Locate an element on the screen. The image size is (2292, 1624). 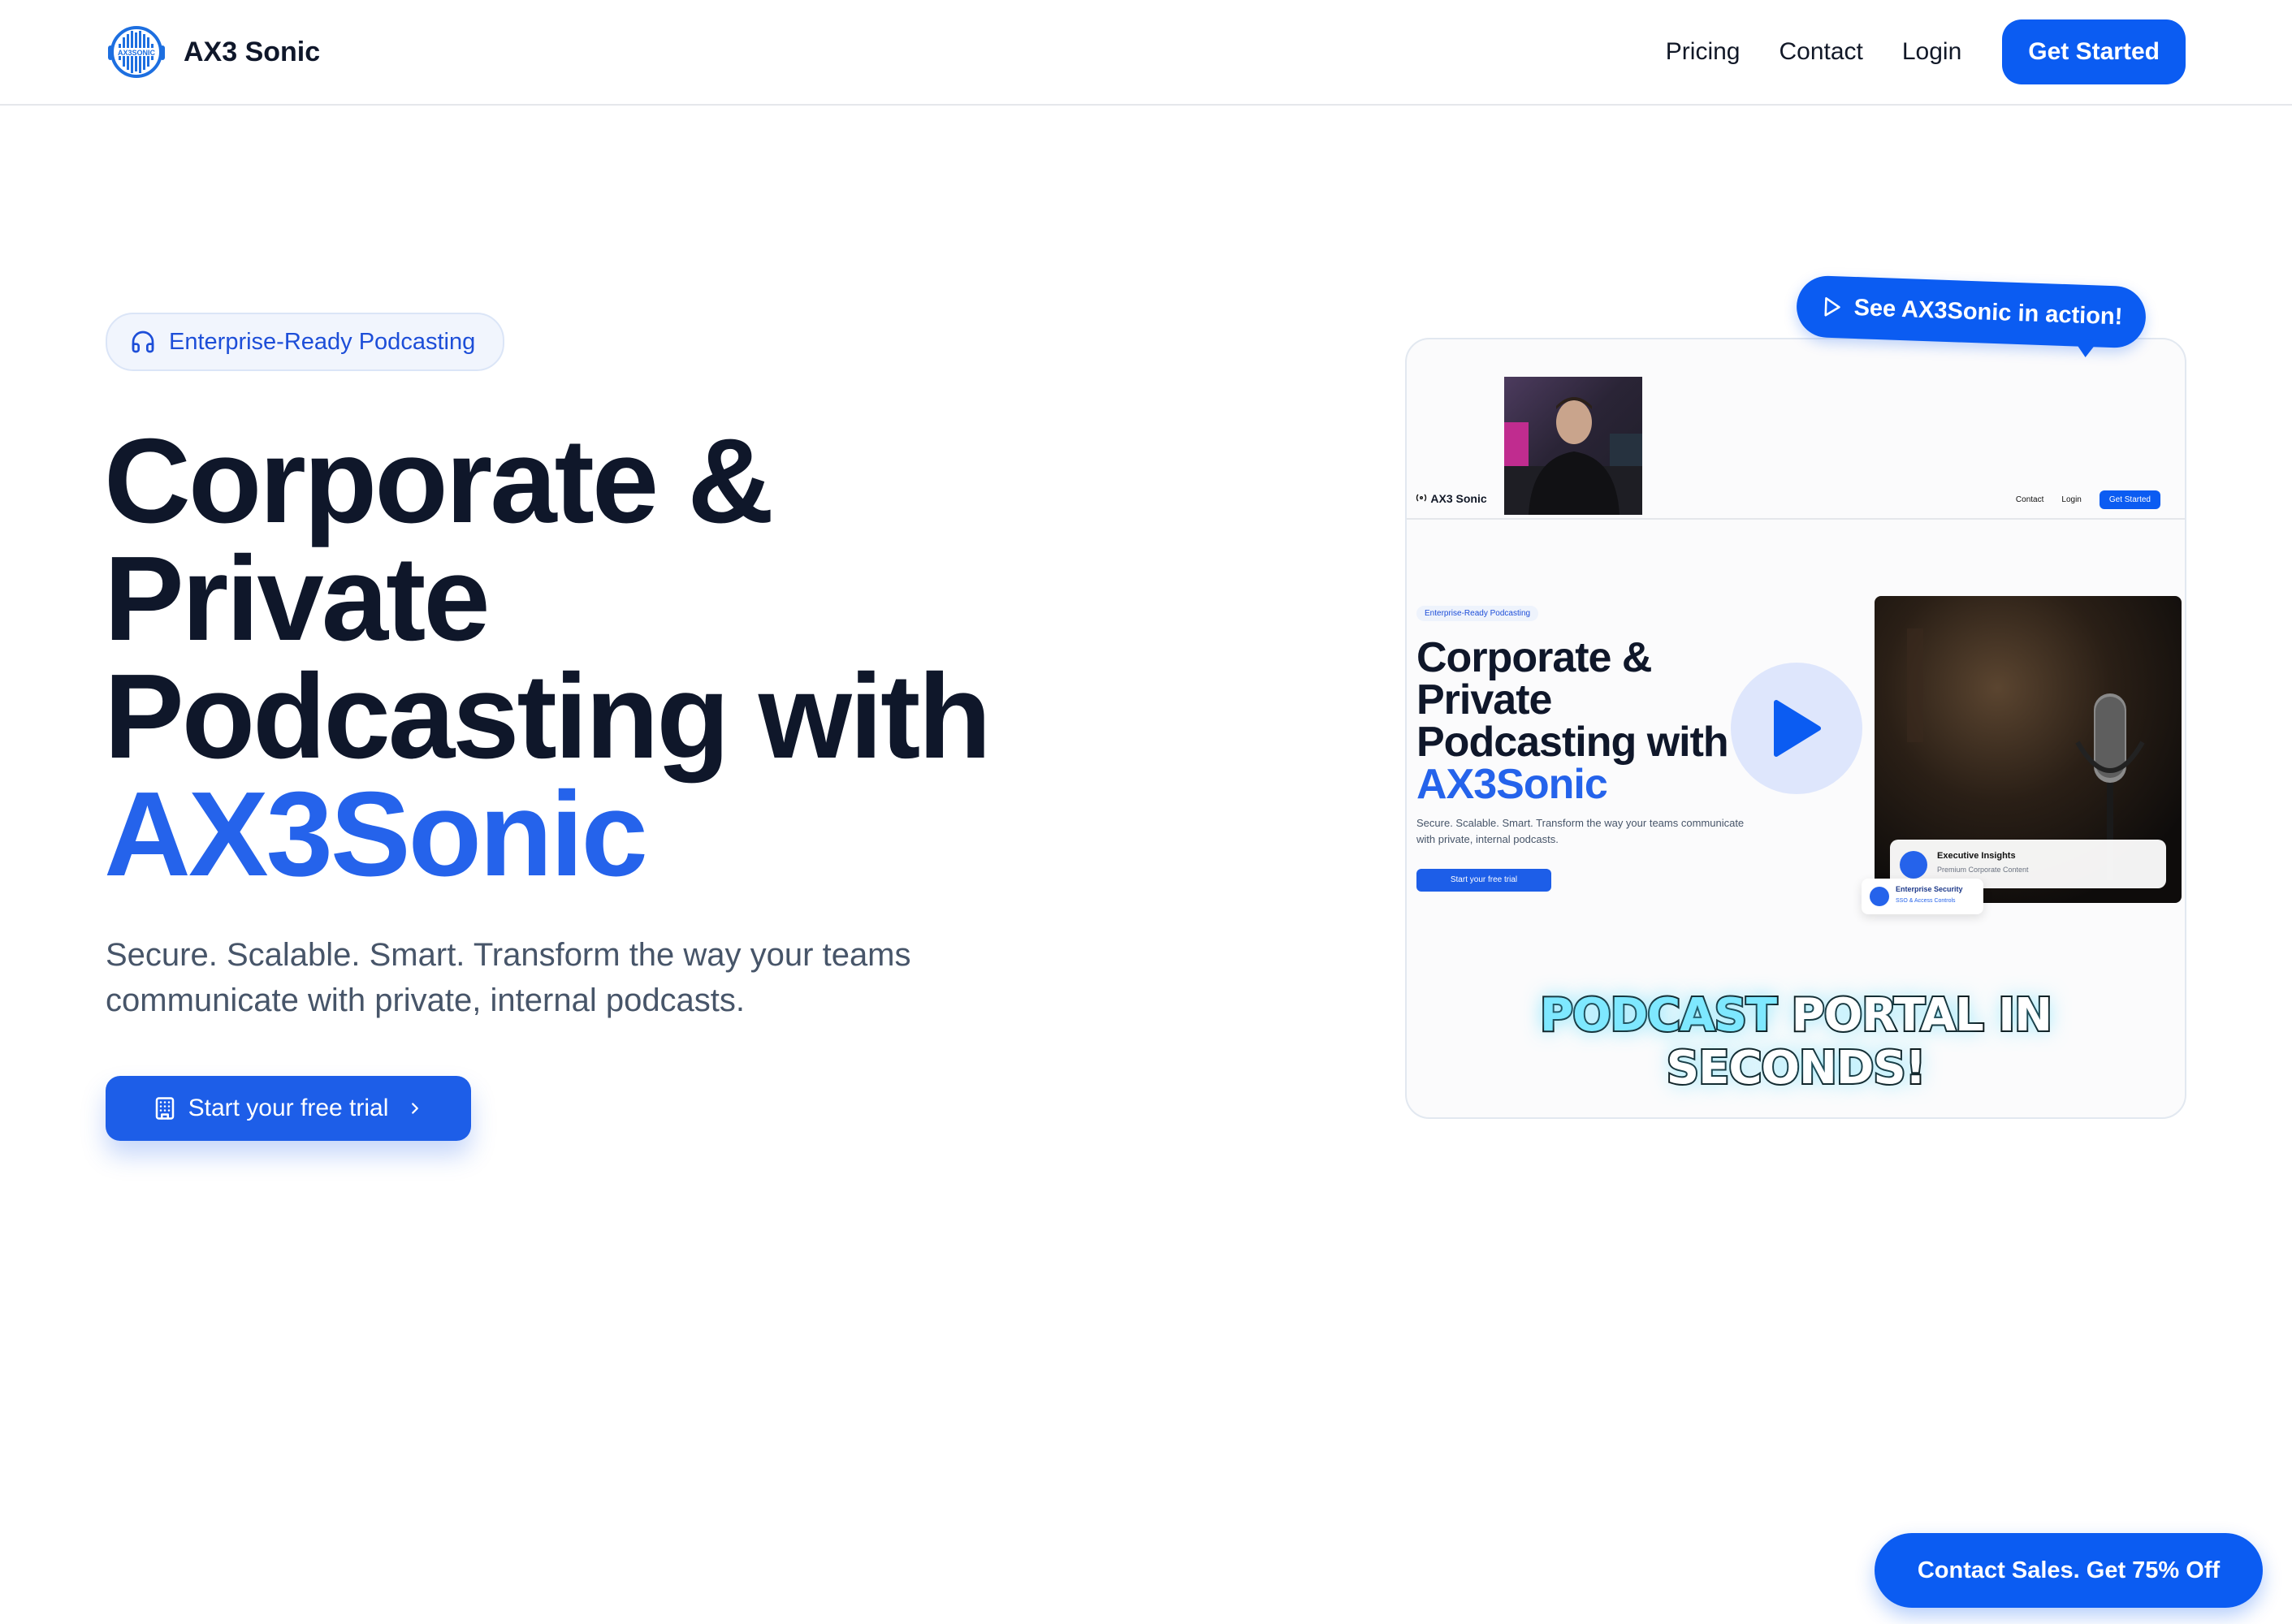
see-in-action-bubble: See AX3Sonic in action! is located at coordinates (1971, 312).